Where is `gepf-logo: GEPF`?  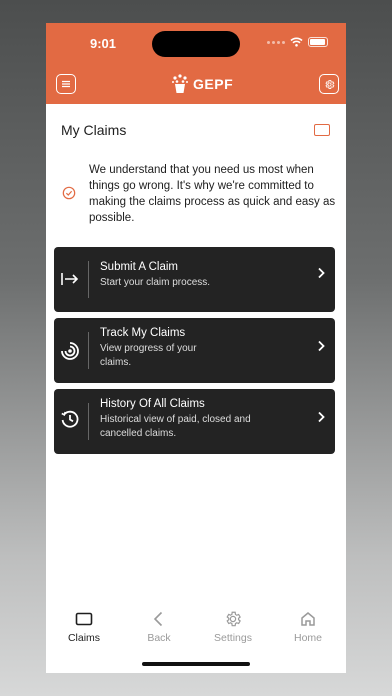
gepf-logo: GEPF is located at coordinates (201, 84).